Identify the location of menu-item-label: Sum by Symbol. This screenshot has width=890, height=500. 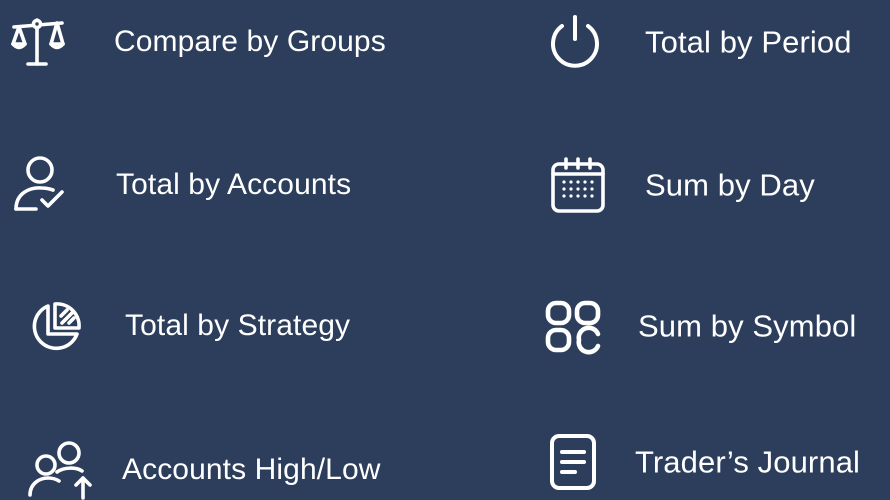
(747, 326).